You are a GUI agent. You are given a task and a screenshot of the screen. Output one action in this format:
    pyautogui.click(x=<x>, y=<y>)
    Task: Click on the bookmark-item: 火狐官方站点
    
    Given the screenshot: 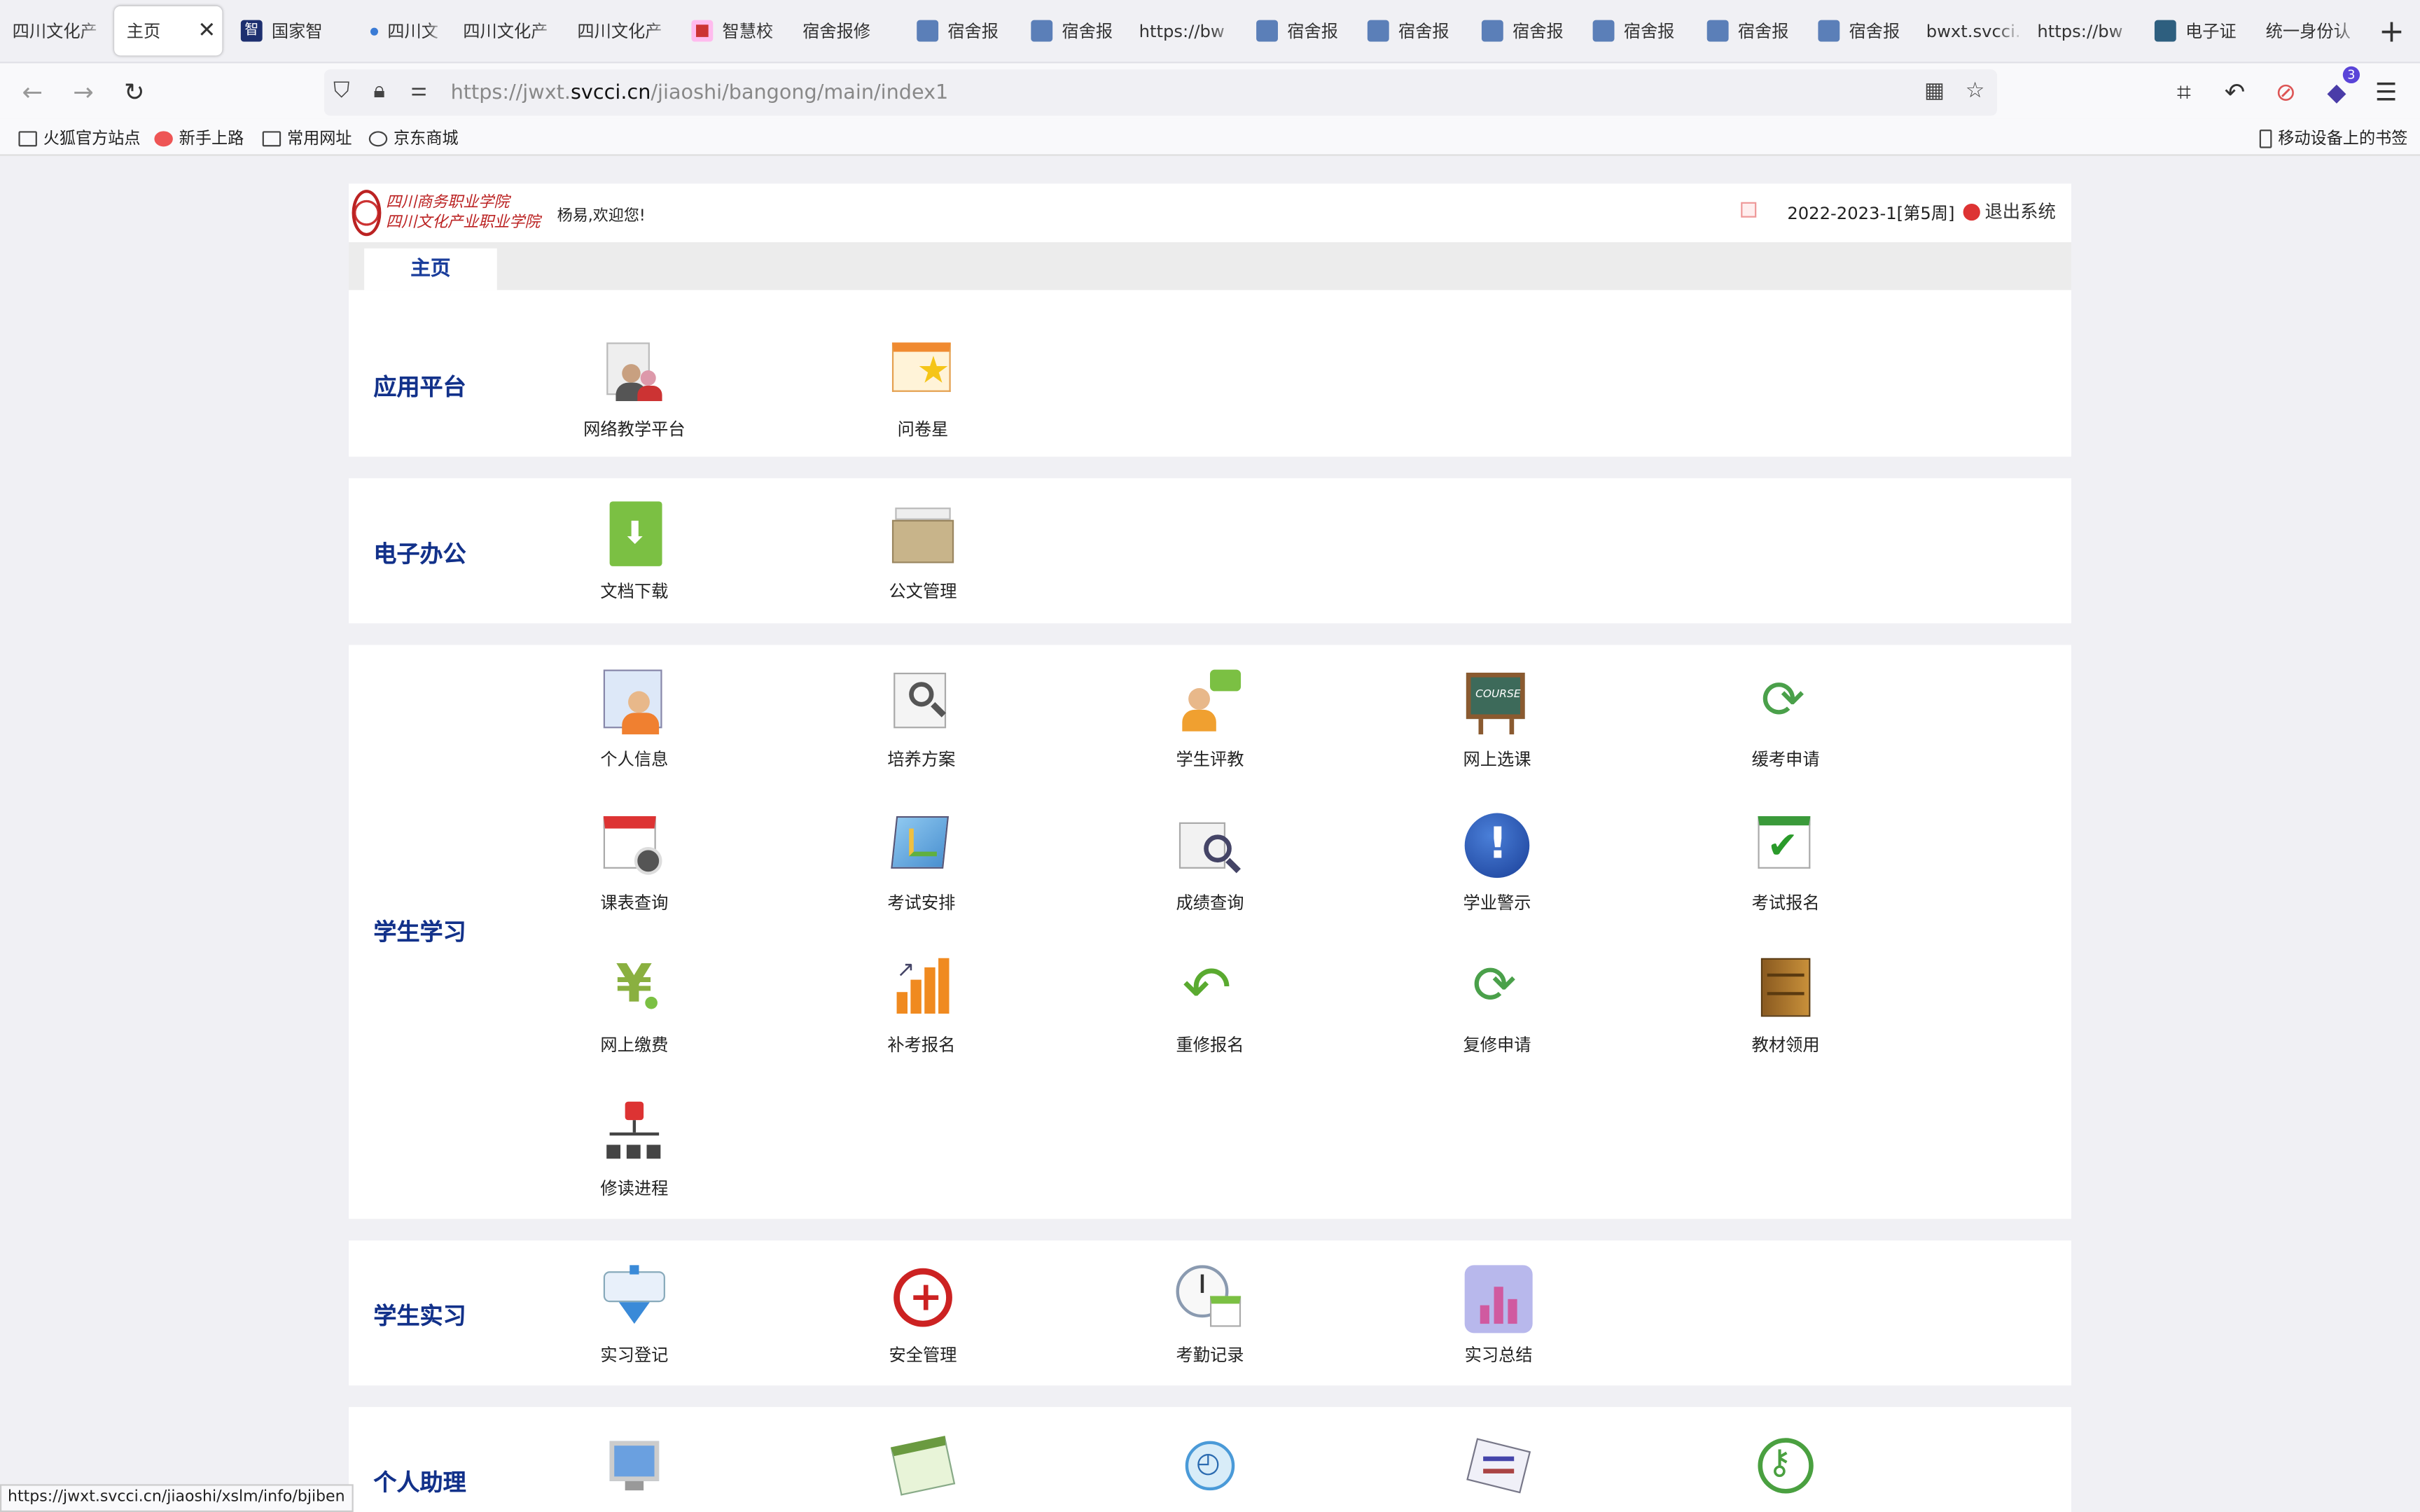 What is the action you would take?
    pyautogui.click(x=79, y=138)
    